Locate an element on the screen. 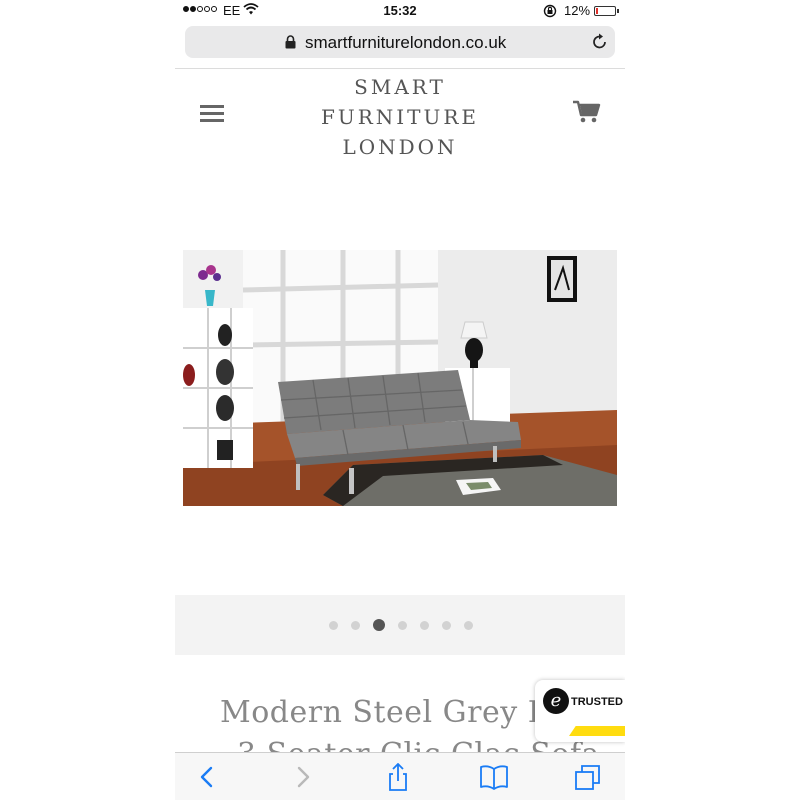 This screenshot has width=800, height=800. padlock-icon is located at coordinates (290, 42).